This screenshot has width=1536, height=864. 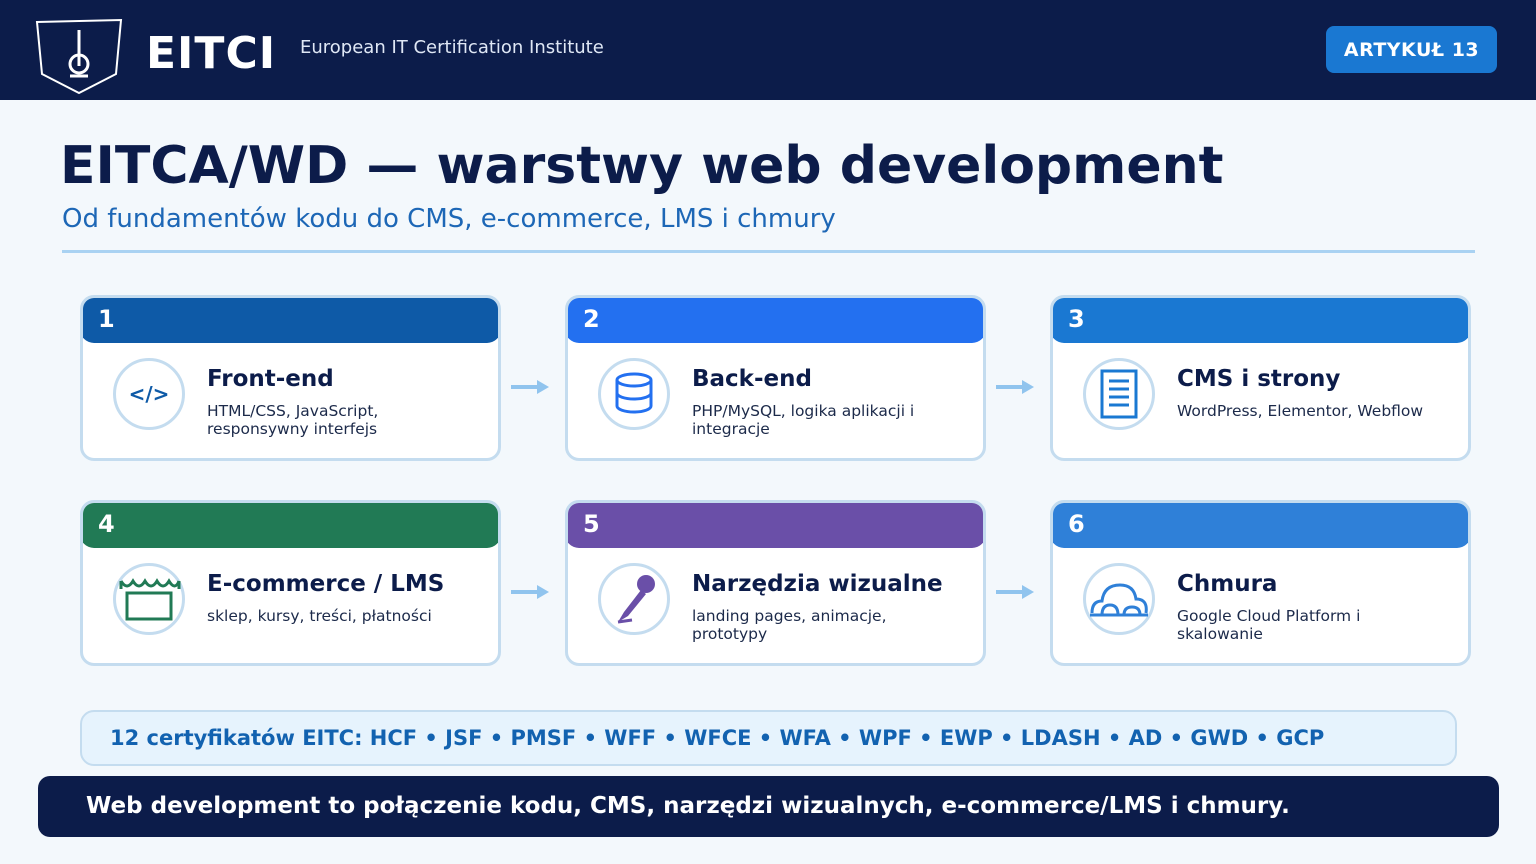 I want to click on card-number-header: 5, so click(x=775, y=525).